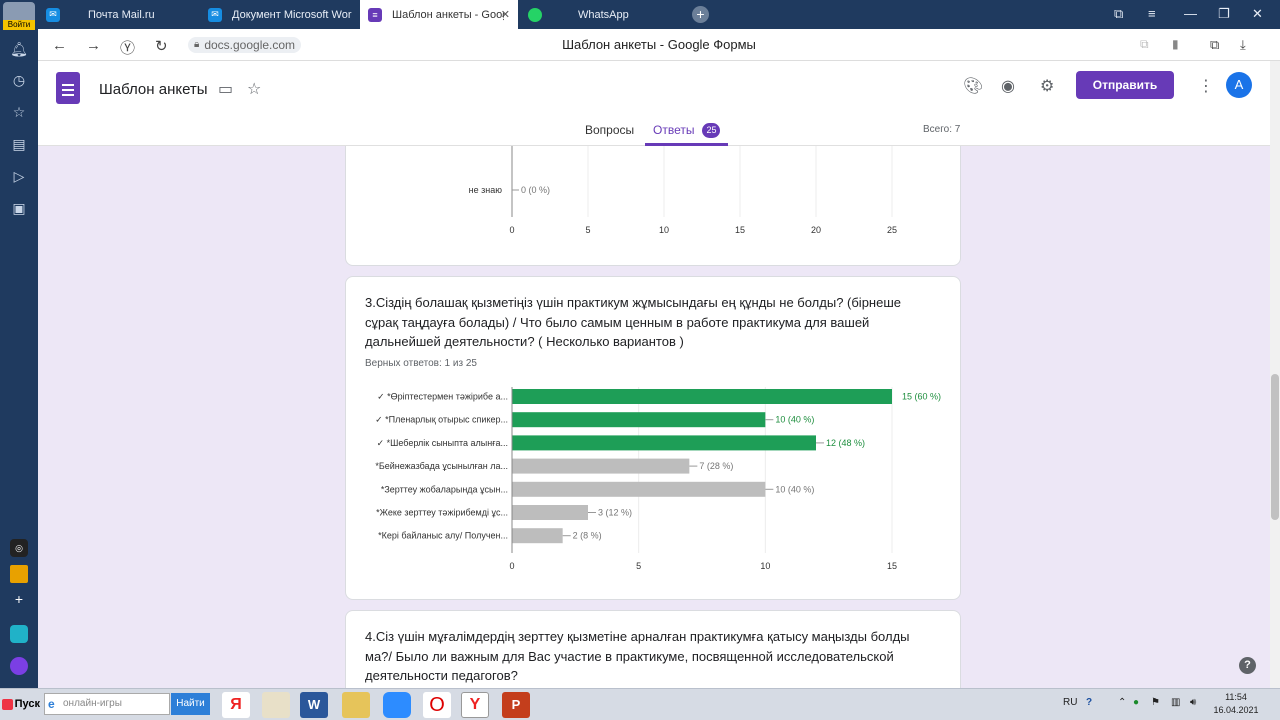  I want to click on more-menu-icon: ⋮, so click(1206, 86).